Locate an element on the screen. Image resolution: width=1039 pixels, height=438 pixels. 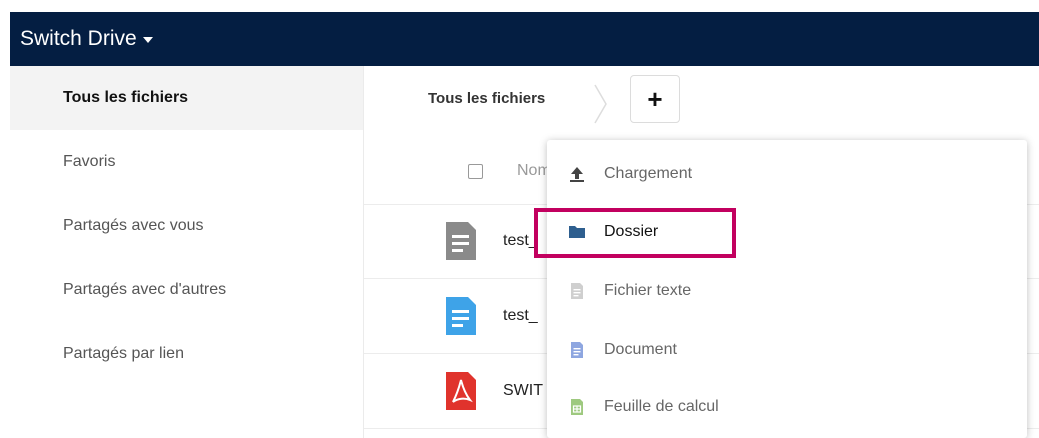
sidebar-item-shared-by-link: Partagés par lien is located at coordinates (186, 354).